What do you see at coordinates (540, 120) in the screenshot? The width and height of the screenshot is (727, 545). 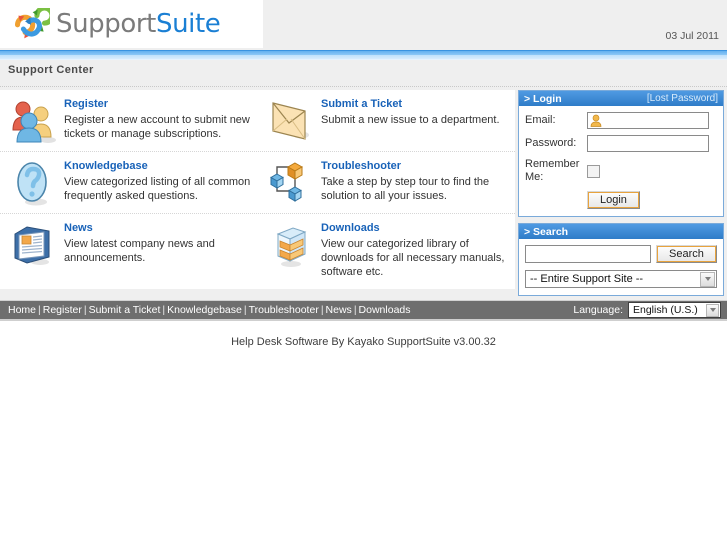 I see `email-label: Email:` at bounding box center [540, 120].